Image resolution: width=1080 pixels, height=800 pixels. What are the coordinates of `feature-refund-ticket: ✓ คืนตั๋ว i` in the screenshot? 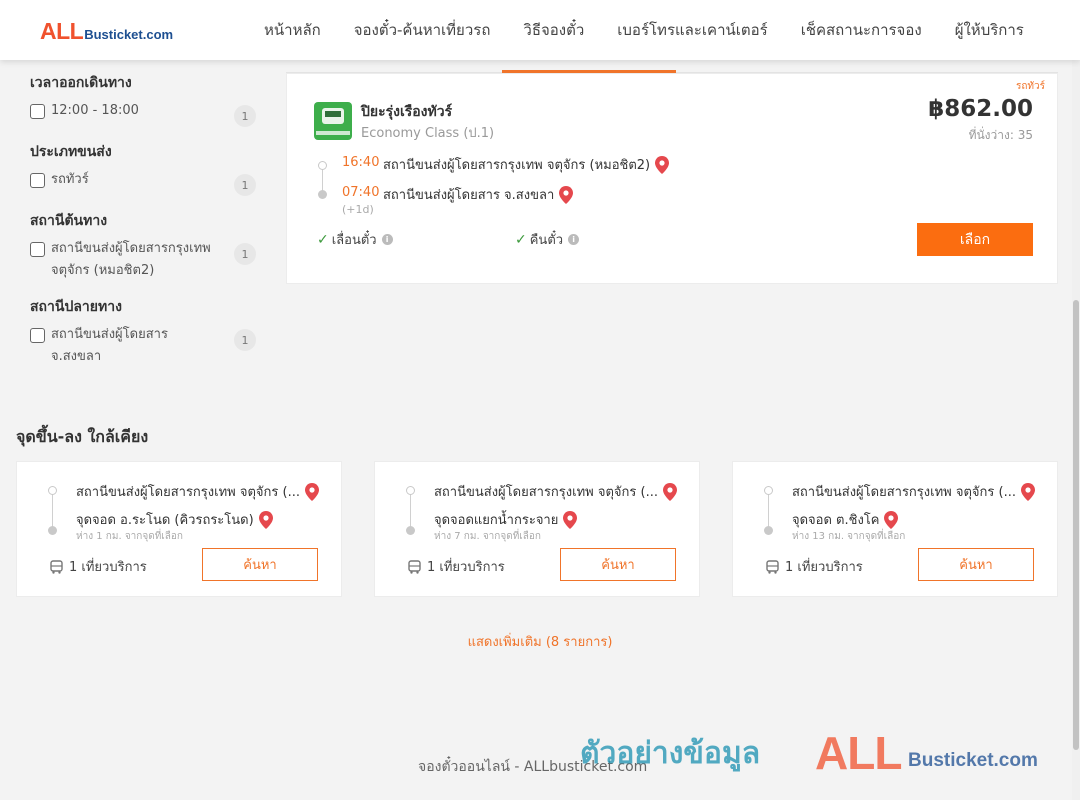 It's located at (547, 239).